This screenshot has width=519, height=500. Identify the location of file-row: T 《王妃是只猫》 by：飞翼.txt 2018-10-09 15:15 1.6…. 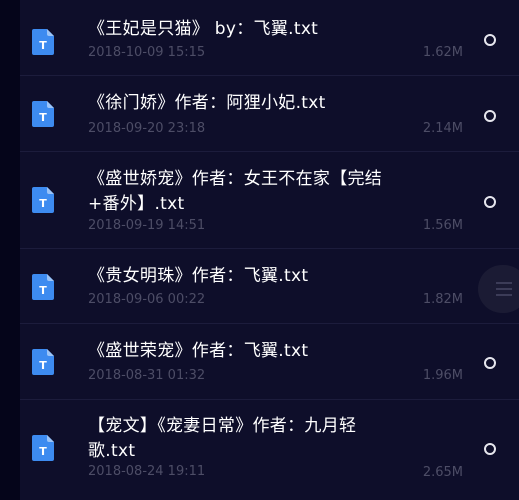
(269, 38).